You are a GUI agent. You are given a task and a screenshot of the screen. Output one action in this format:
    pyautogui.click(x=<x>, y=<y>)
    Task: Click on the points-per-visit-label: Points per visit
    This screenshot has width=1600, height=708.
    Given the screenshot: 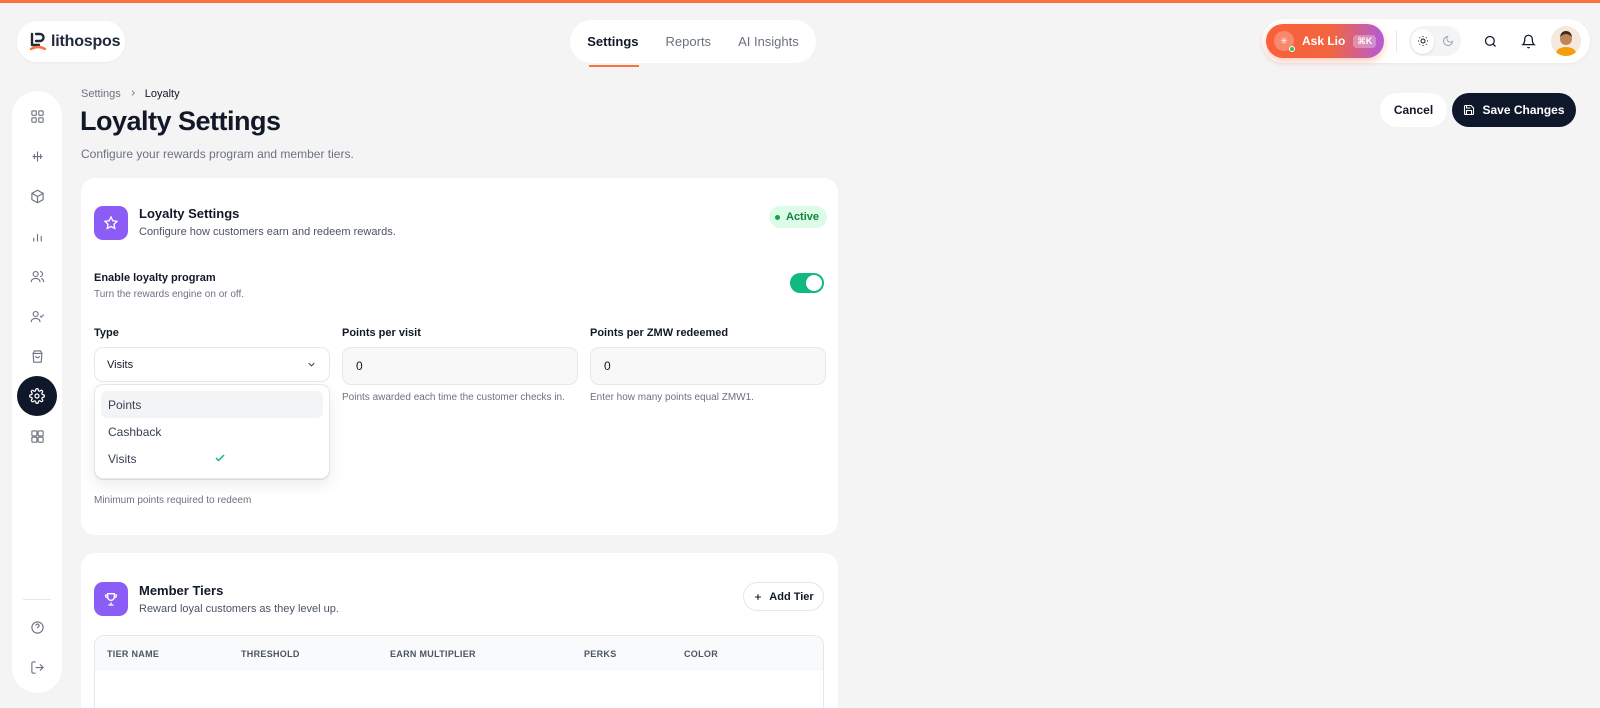 What is the action you would take?
    pyautogui.click(x=381, y=333)
    